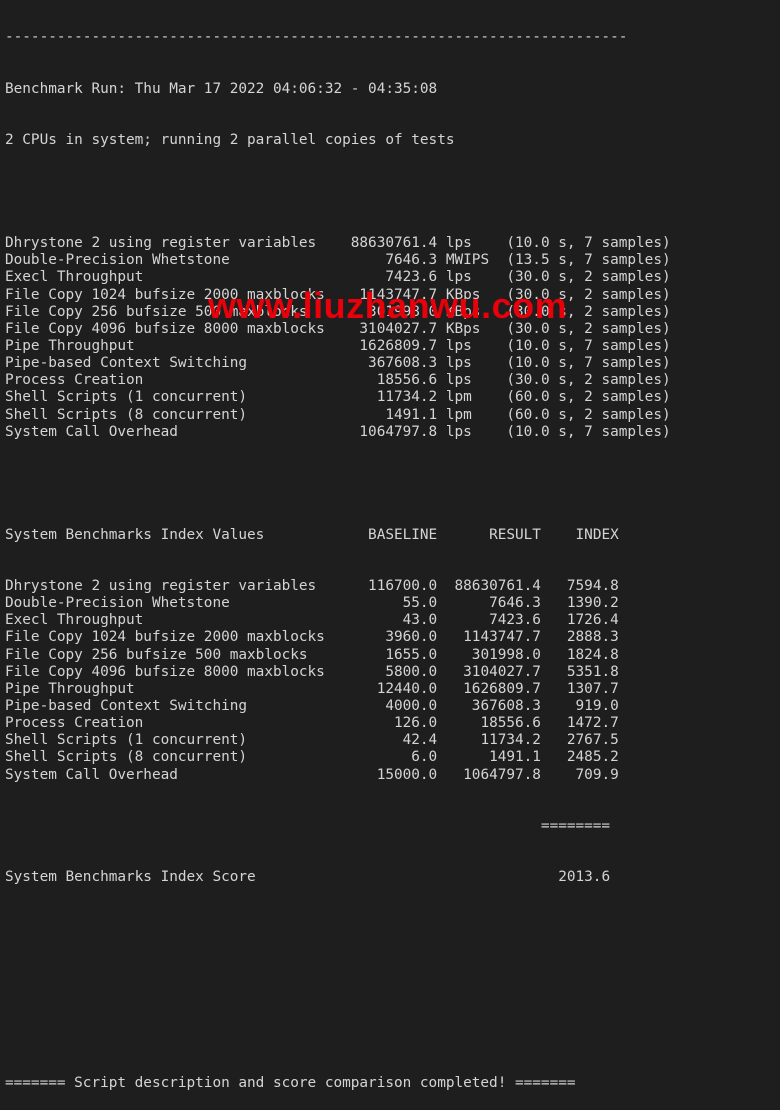 The image size is (780, 1110). Describe the element at coordinates (394, 740) in the screenshot. I see `baseline-value: 42.4` at that location.